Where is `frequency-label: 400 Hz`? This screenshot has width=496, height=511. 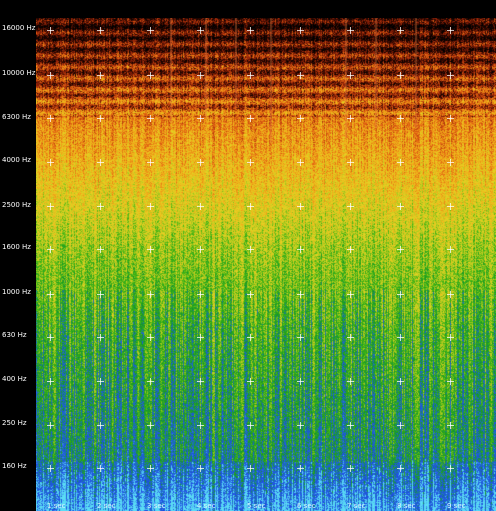
frequency-label: 400 Hz is located at coordinates (14, 379).